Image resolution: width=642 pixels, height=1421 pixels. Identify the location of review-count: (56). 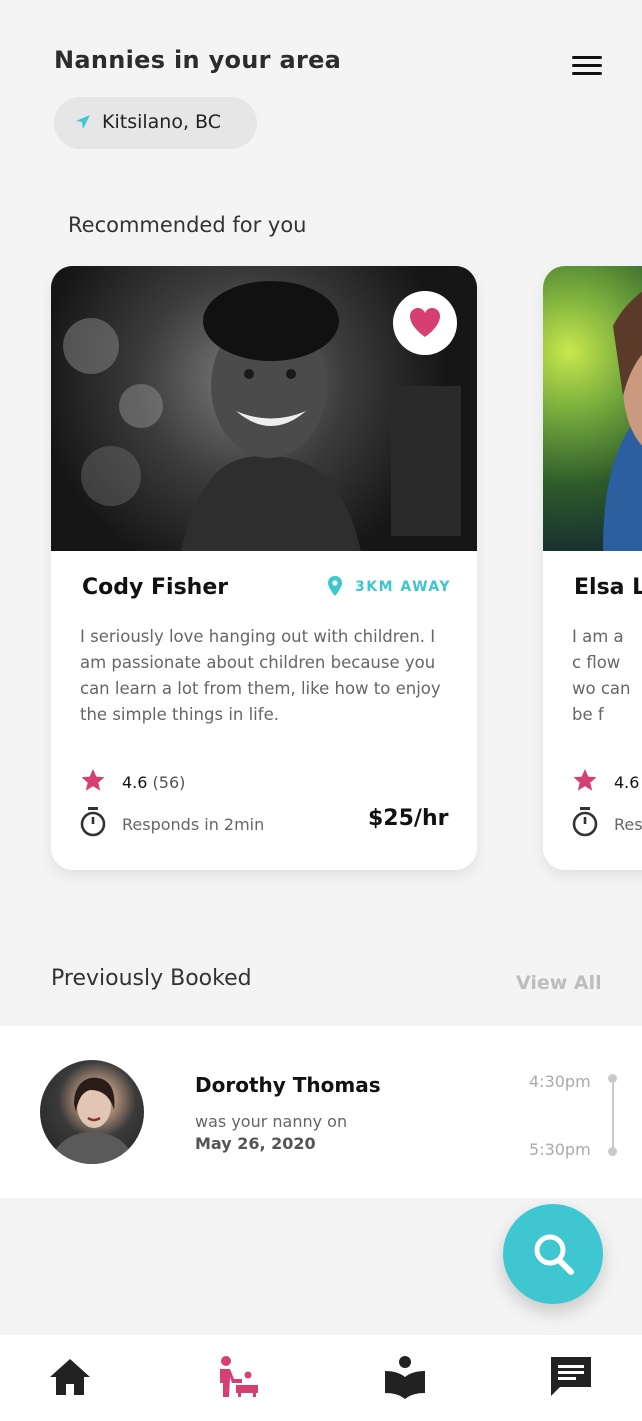
(169, 782).